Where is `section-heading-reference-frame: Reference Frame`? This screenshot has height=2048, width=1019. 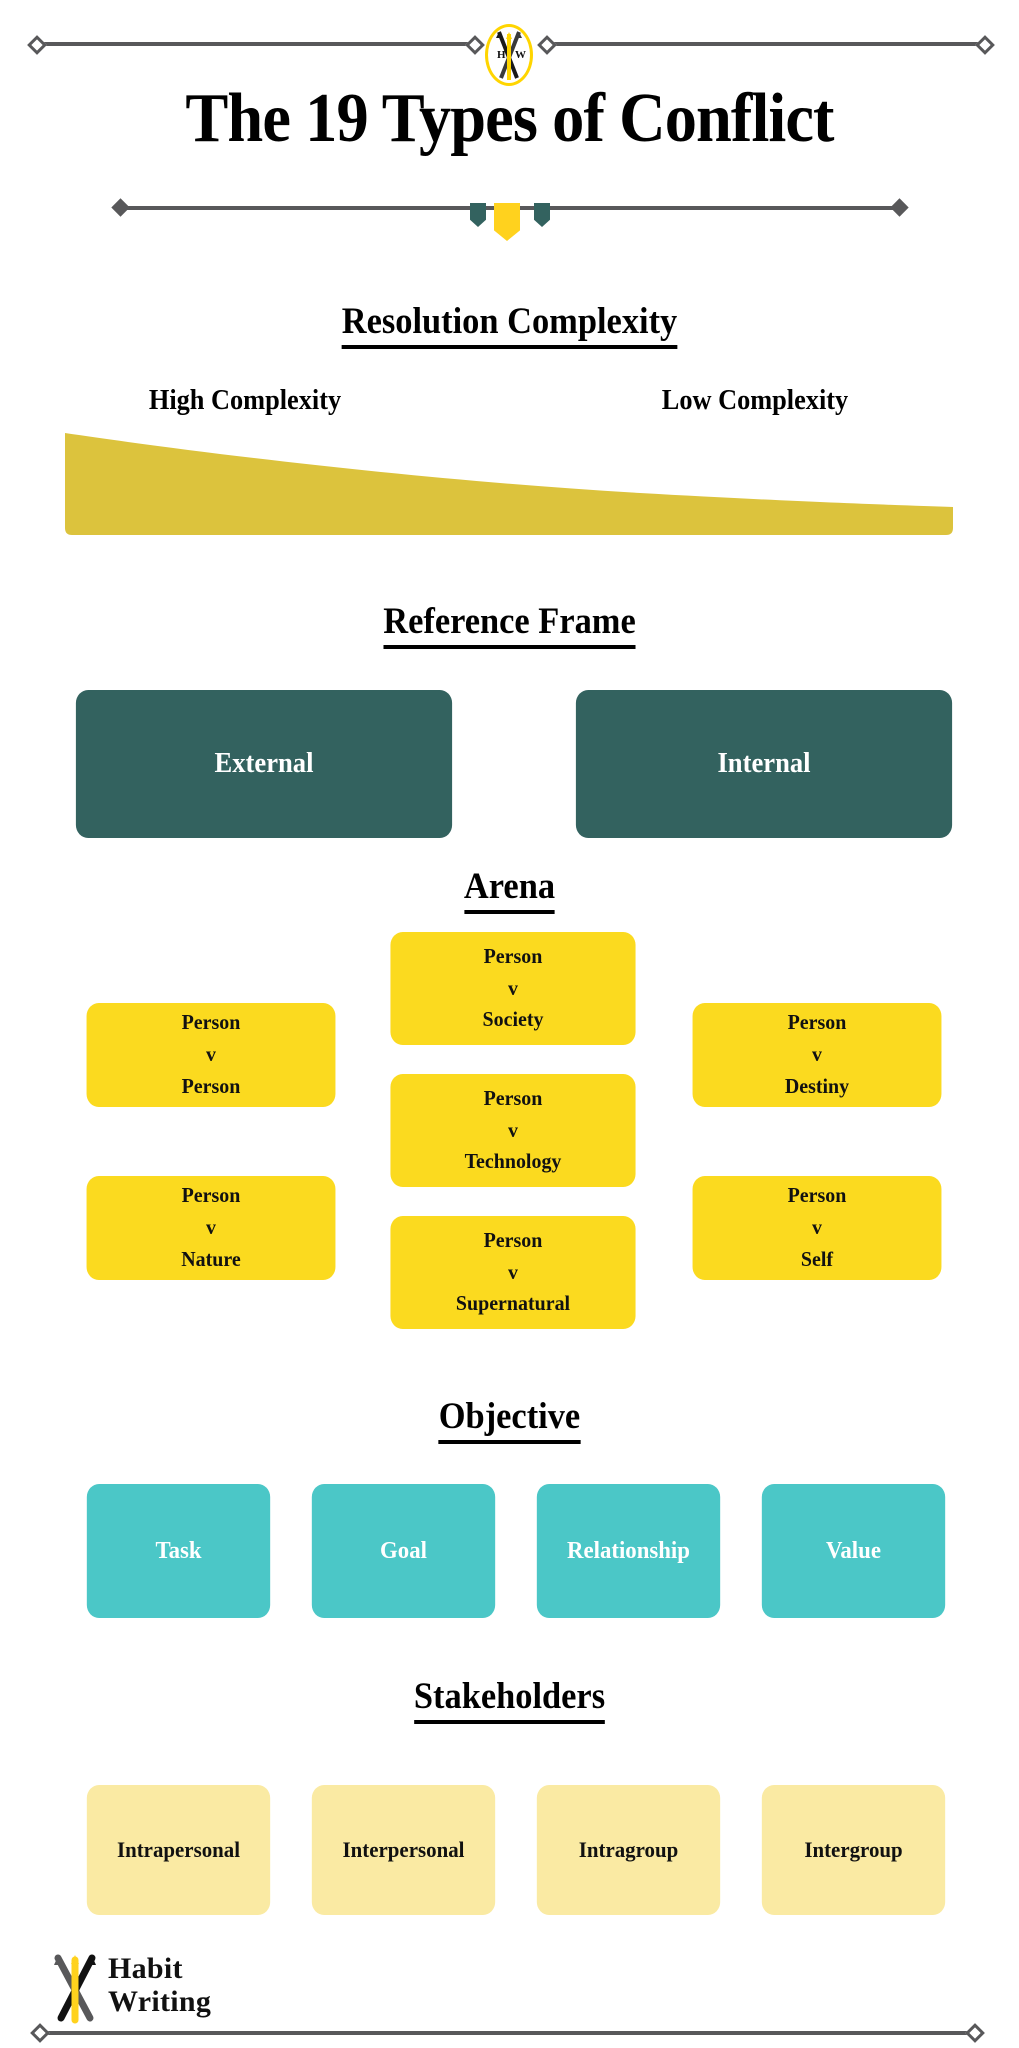 section-heading-reference-frame: Reference Frame is located at coordinates (510, 624).